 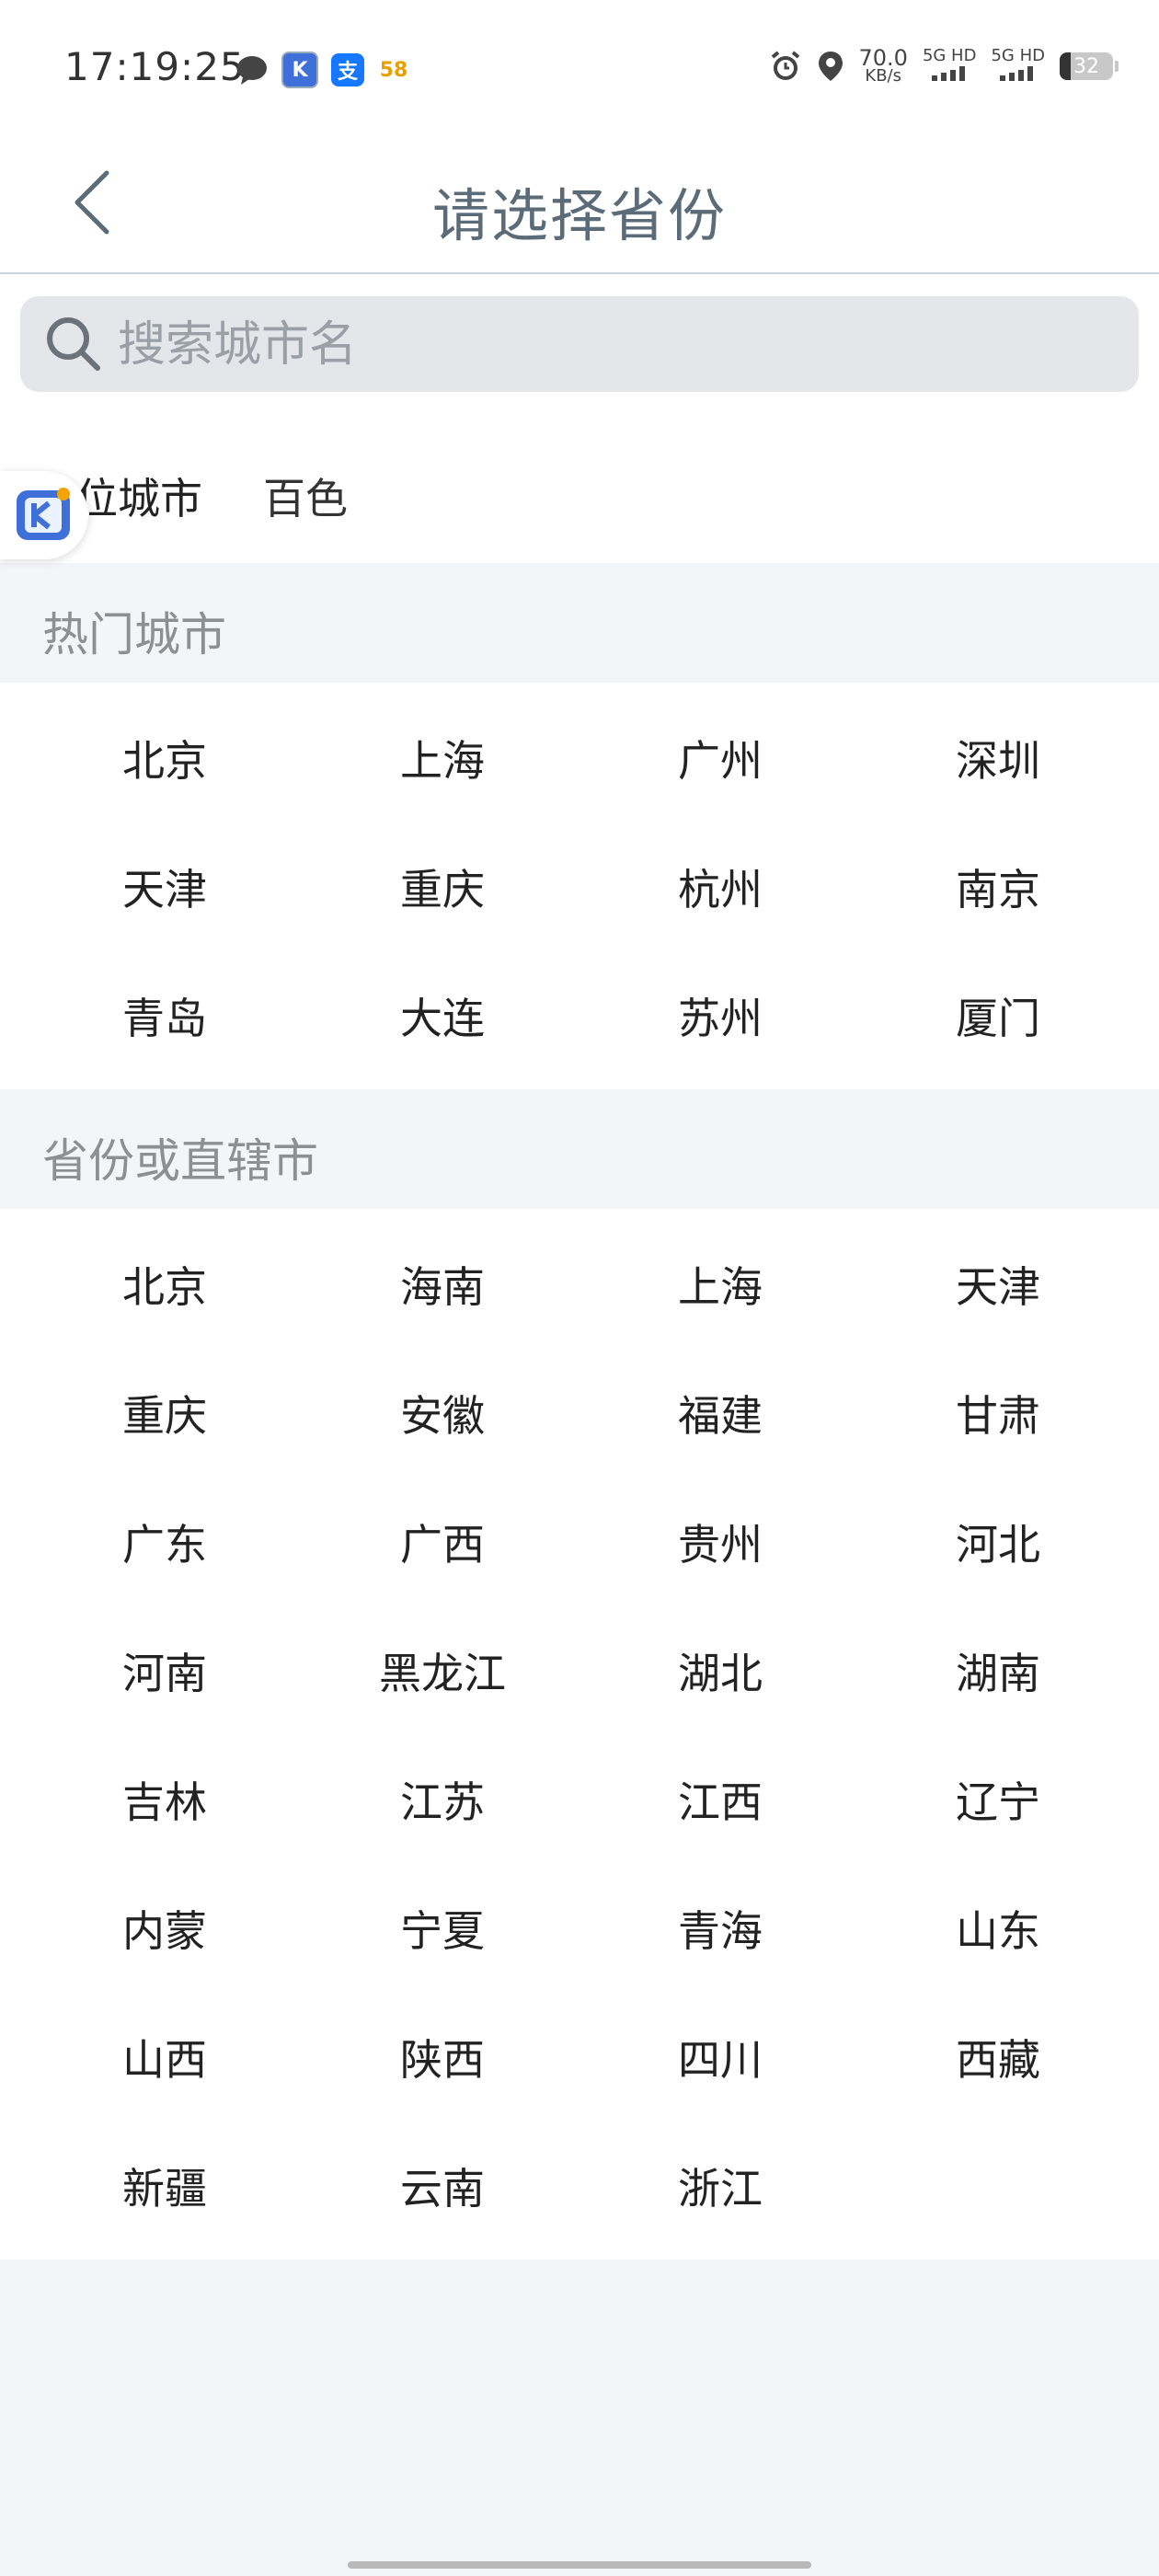 What do you see at coordinates (998, 758) in the screenshot?
I see `city-item: 深圳` at bounding box center [998, 758].